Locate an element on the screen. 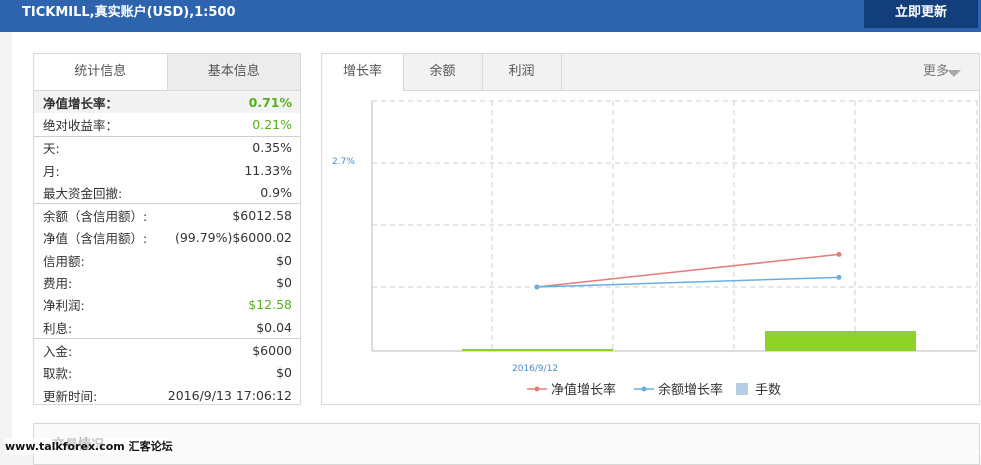 Image resolution: width=981 pixels, height=465 pixels. x-tick-label: 2016/9/12 is located at coordinates (535, 369).